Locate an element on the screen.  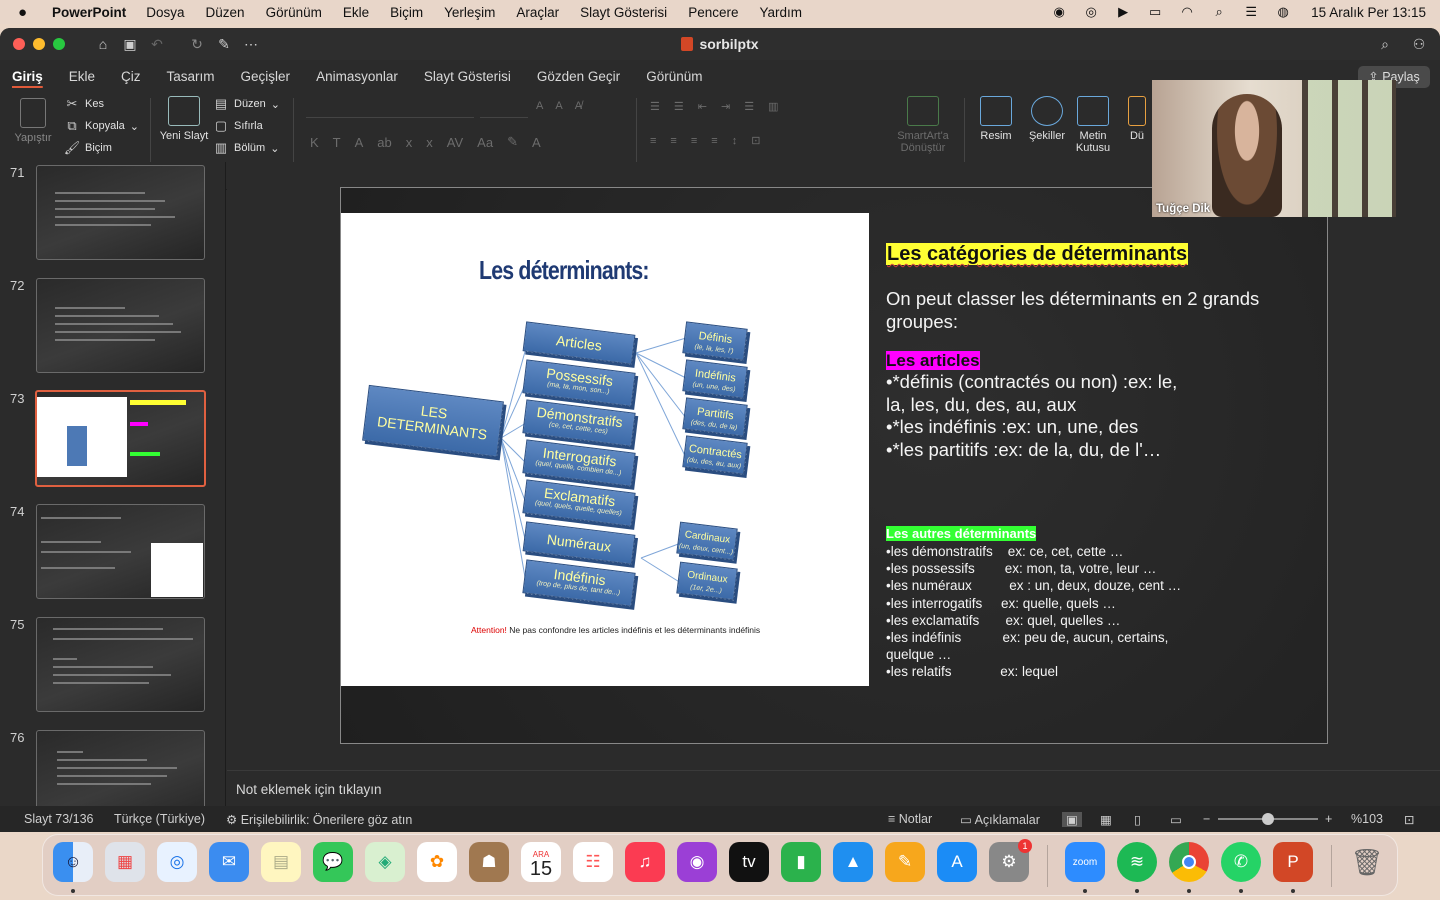
italic-icon: T is located at coordinates (337, 142).